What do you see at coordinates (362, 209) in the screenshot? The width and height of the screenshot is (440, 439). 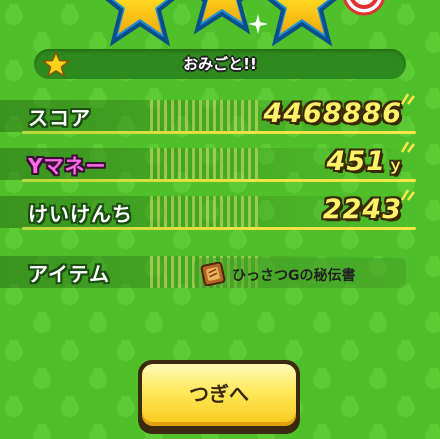 I see `exp-value: 2243` at bounding box center [362, 209].